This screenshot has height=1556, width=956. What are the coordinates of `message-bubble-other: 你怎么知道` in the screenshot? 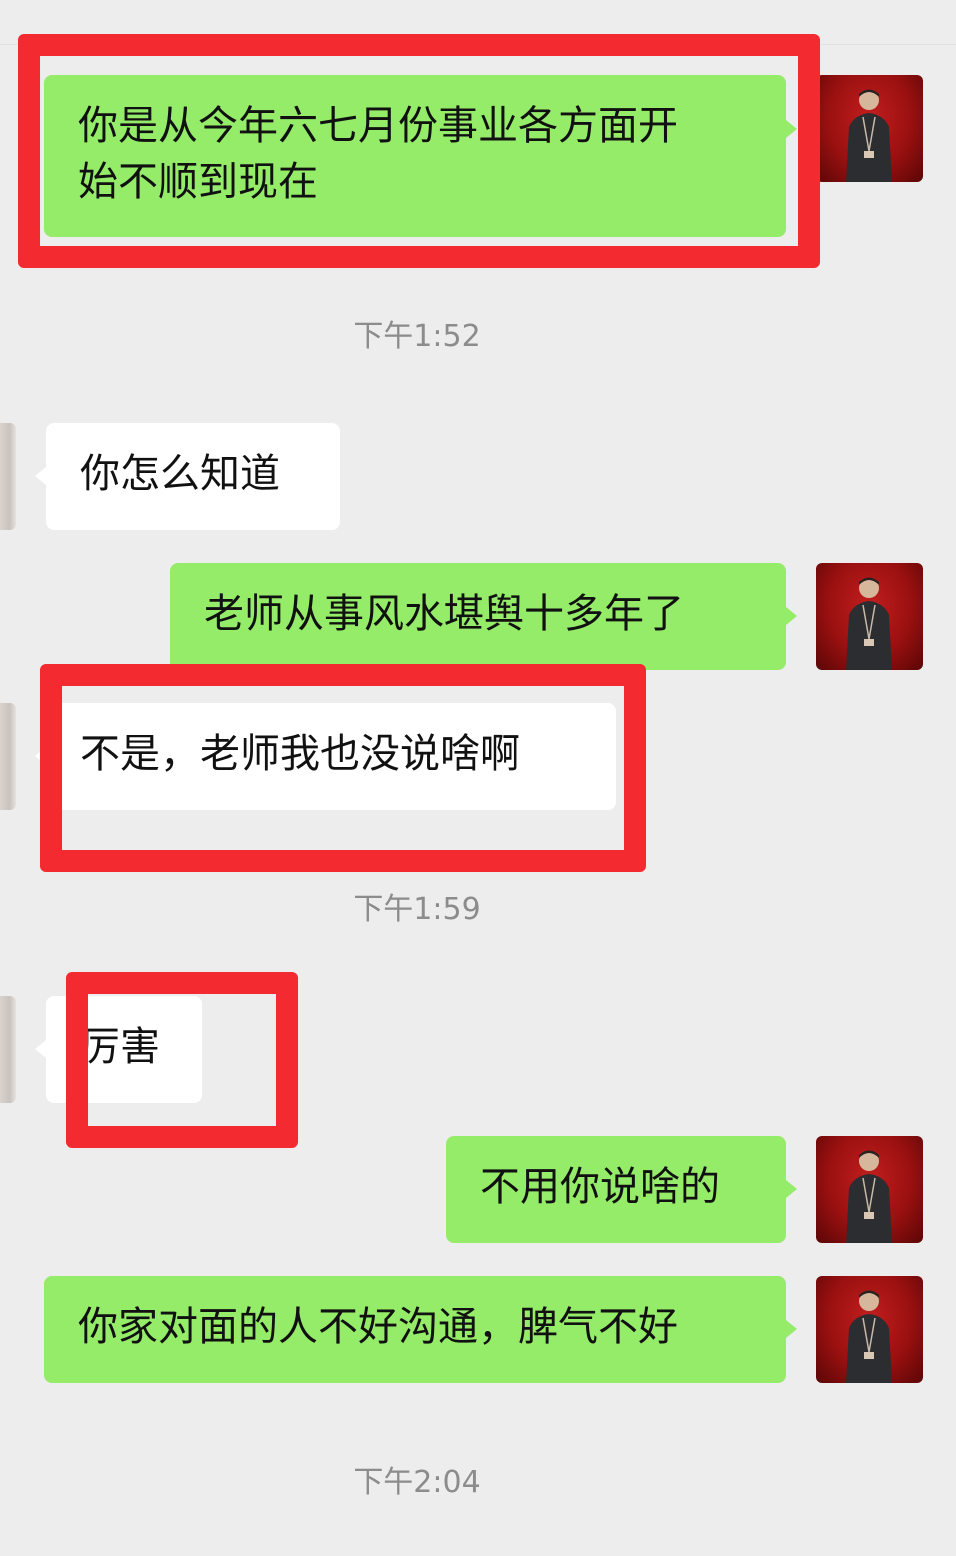 It's located at (193, 476).